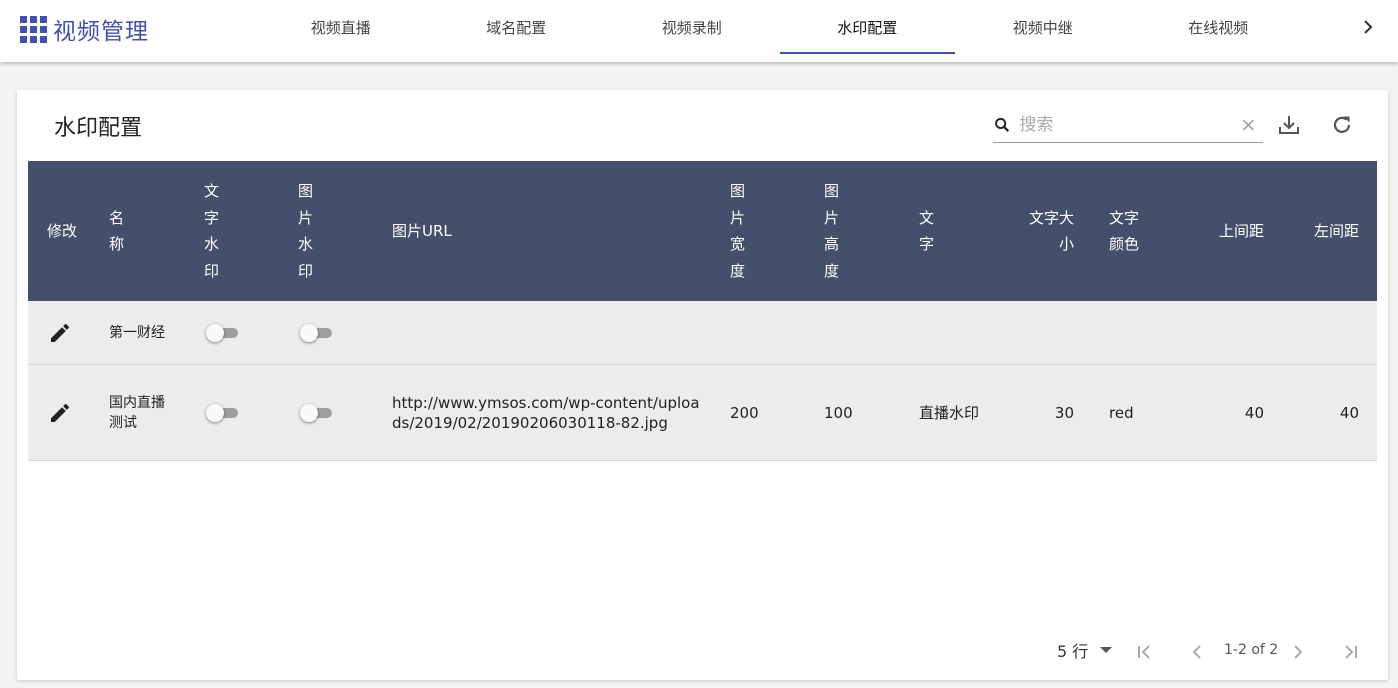 The image size is (1398, 688). What do you see at coordinates (738, 231) in the screenshot?
I see `column-header-image-width: 图片宽度` at bounding box center [738, 231].